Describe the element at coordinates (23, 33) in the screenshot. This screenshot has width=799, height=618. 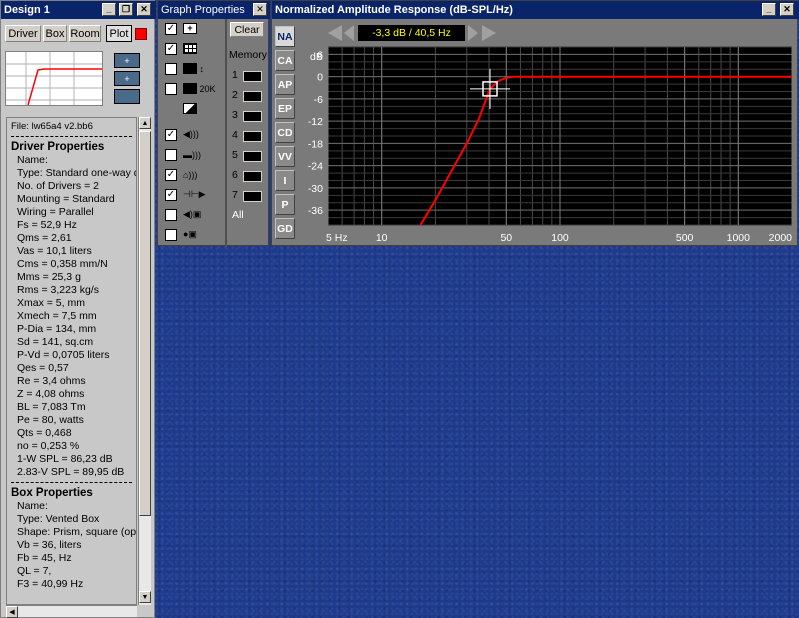
I see `tab-driver: Driver` at that location.